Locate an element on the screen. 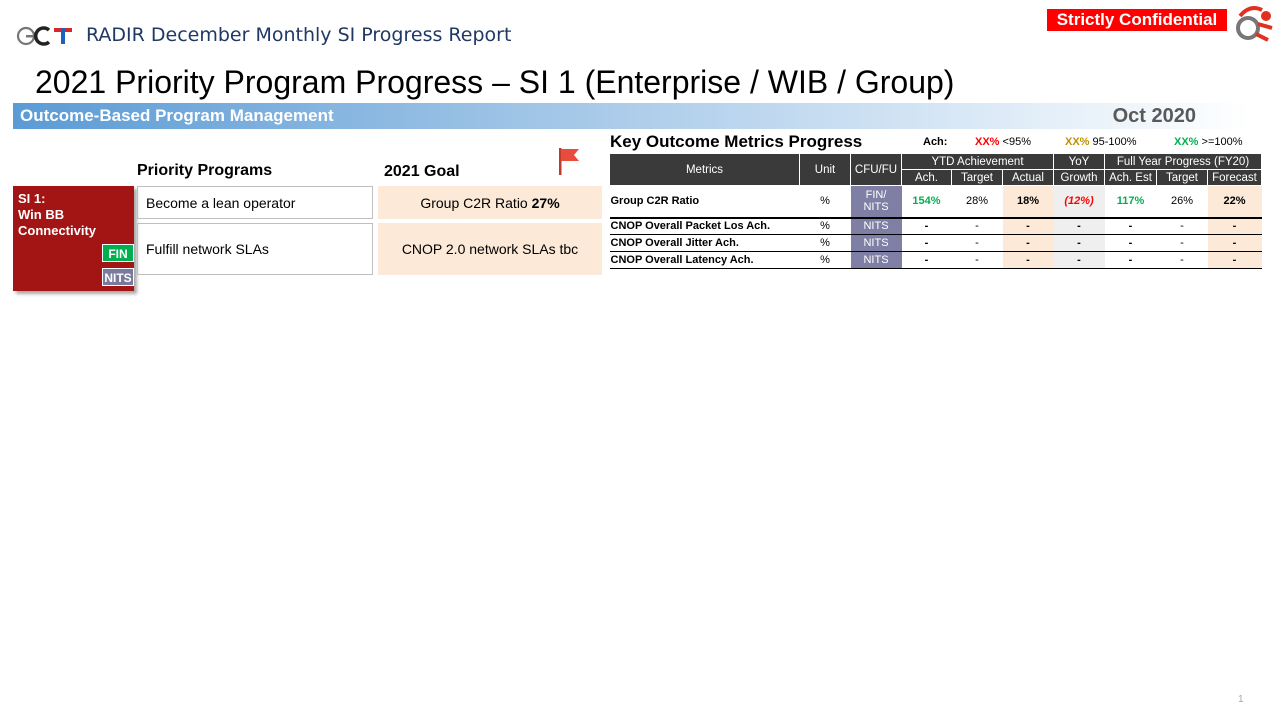  goal-text: CNOP 2.0 network SLAs tbc is located at coordinates (490, 249).